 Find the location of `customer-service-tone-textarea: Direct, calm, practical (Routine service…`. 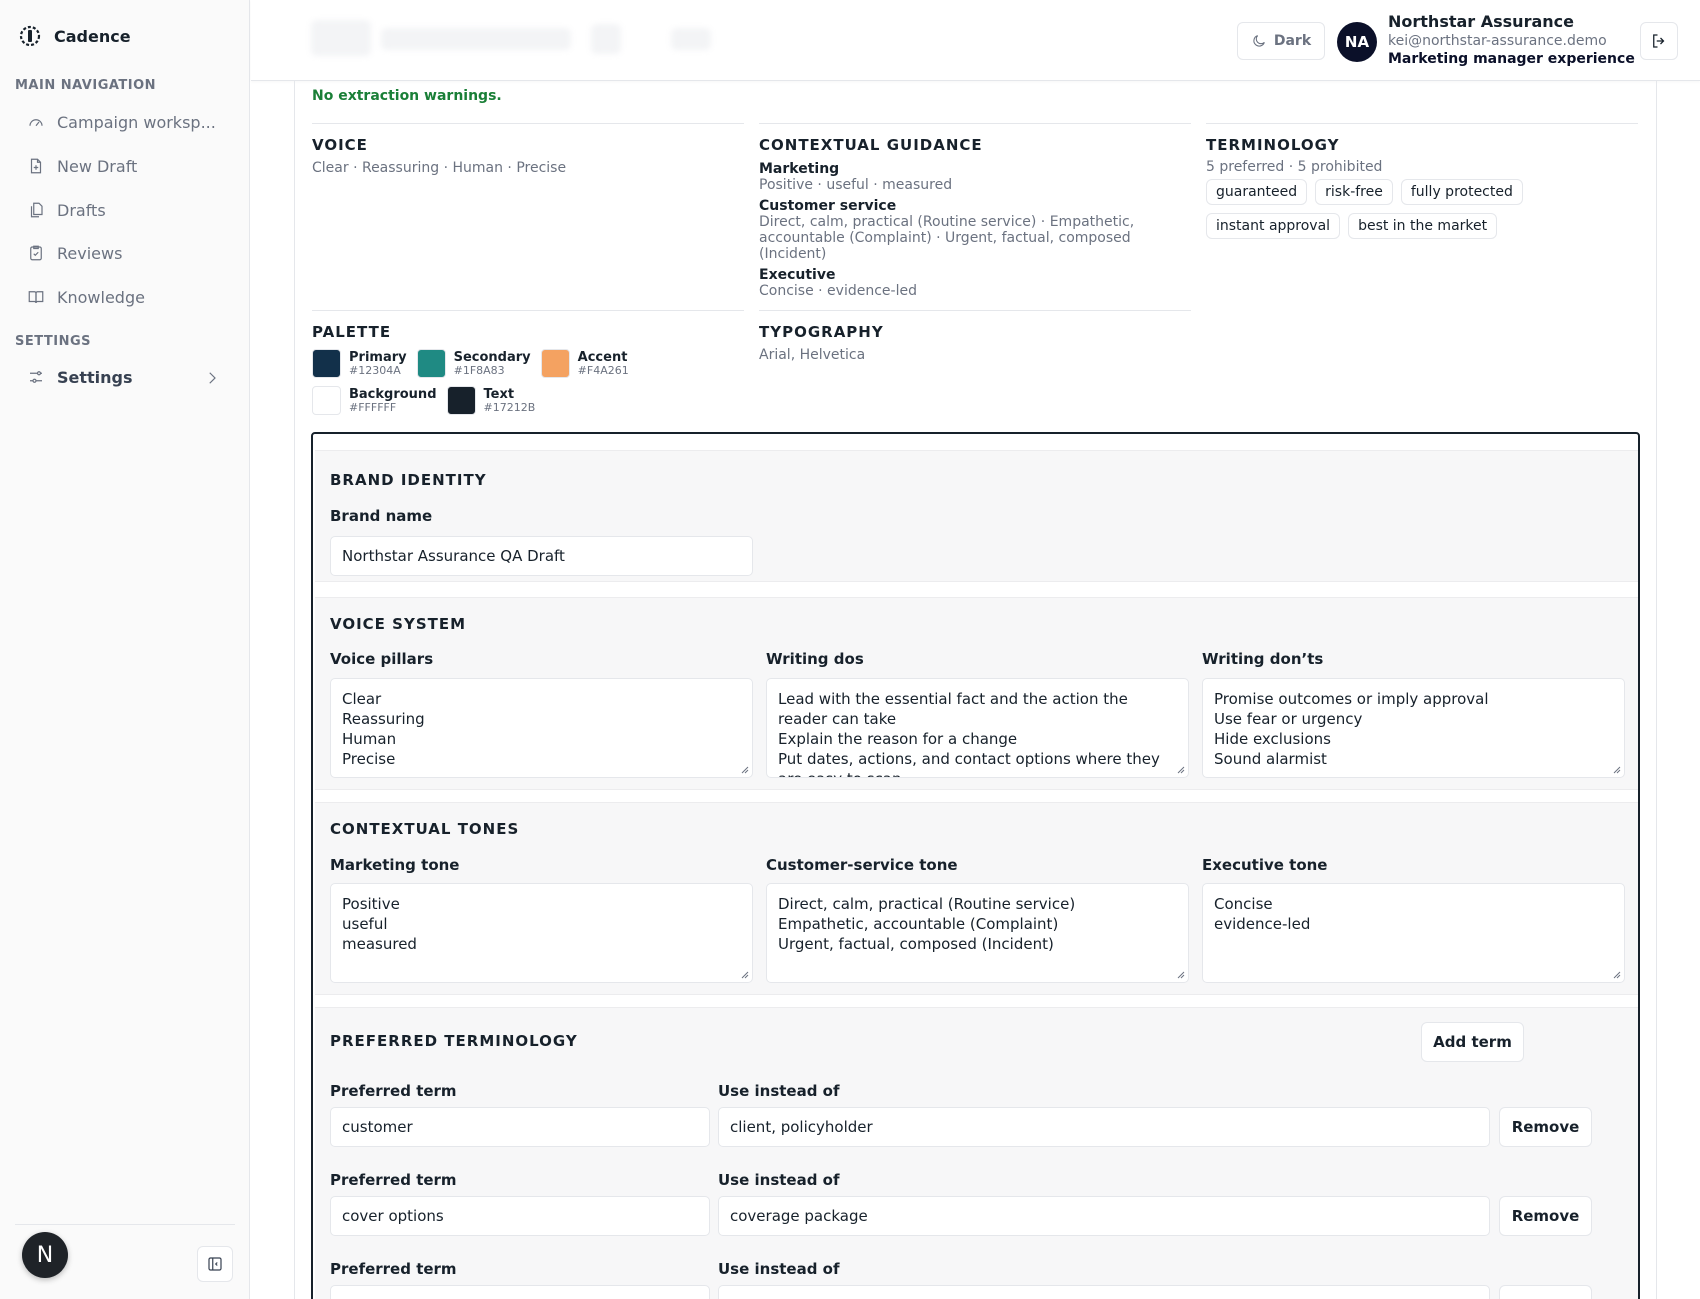

customer-service-tone-textarea: Direct, calm, practical (Routine service… is located at coordinates (977, 933).